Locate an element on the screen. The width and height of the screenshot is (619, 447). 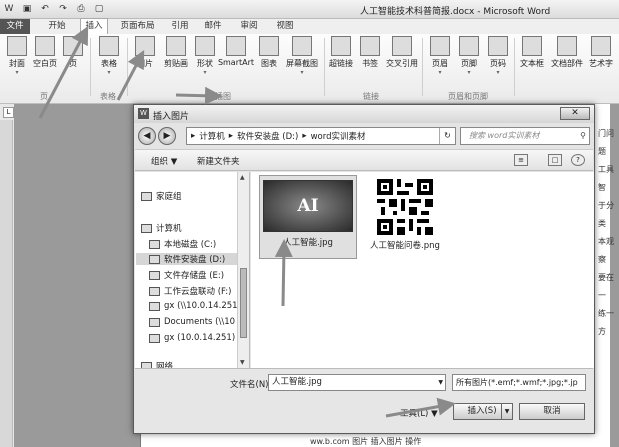
page-number-button: 页码 ▾ is located at coordinates (498, 56).